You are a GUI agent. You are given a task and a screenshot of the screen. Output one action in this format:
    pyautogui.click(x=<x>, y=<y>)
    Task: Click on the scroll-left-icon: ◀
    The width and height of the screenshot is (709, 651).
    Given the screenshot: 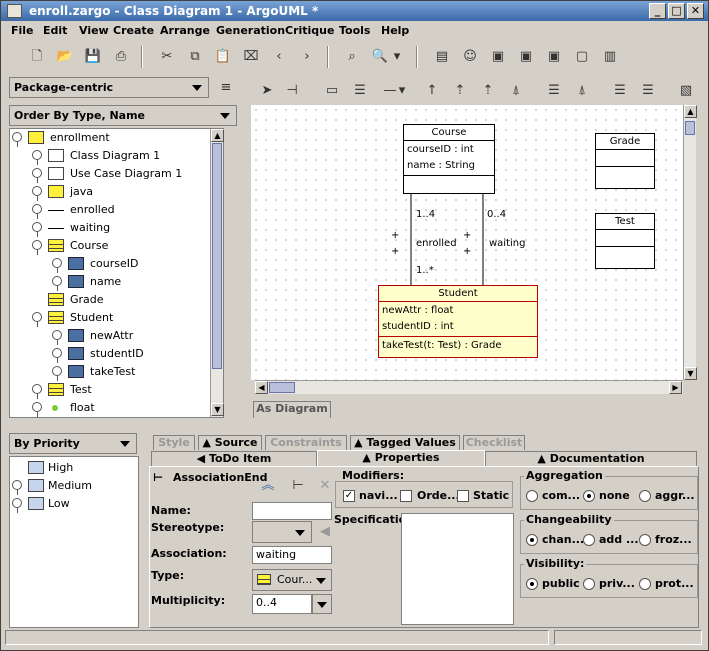 What is the action you would take?
    pyautogui.click(x=261, y=387)
    